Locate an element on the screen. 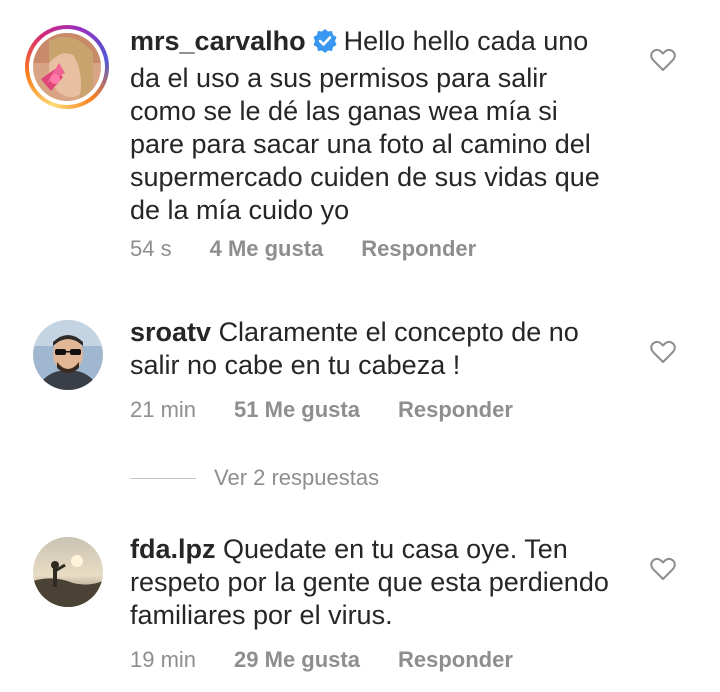 The height and width of the screenshot is (692, 720). comment-line: pare para sacar una foto al camino del is located at coordinates (360, 144).